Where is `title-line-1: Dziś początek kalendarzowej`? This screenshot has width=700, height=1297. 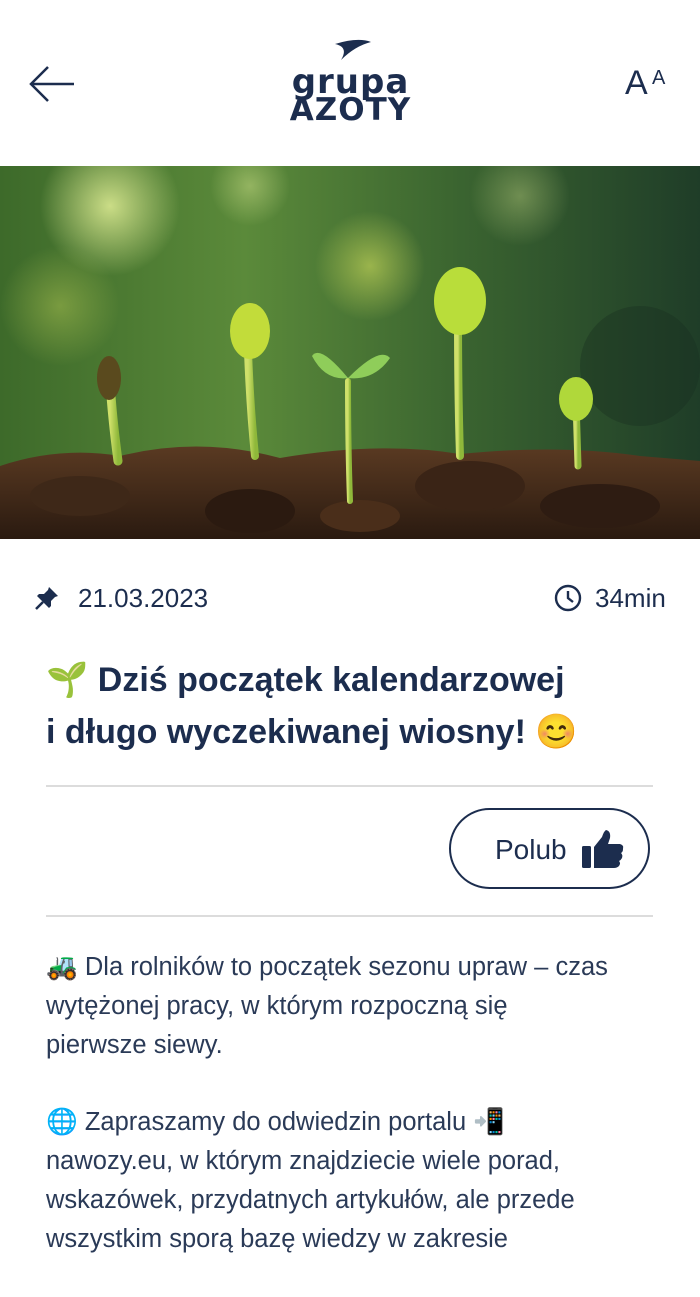 title-line-1: Dziś początek kalendarzowej is located at coordinates (331, 680).